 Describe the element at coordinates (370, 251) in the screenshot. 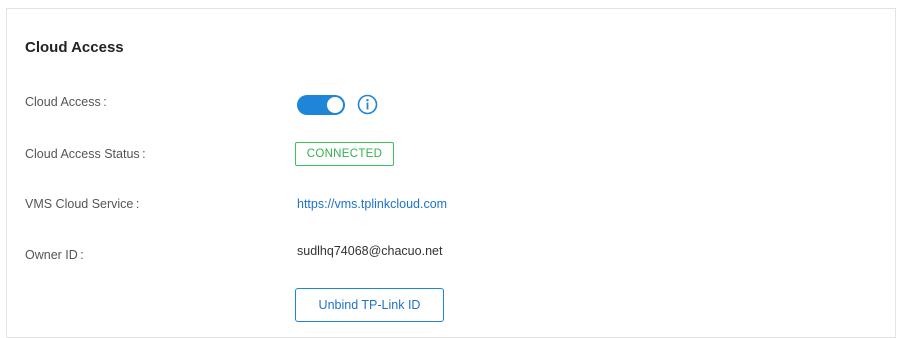

I see `owner-id-value: sudlhq74068@chacuo.net` at that location.